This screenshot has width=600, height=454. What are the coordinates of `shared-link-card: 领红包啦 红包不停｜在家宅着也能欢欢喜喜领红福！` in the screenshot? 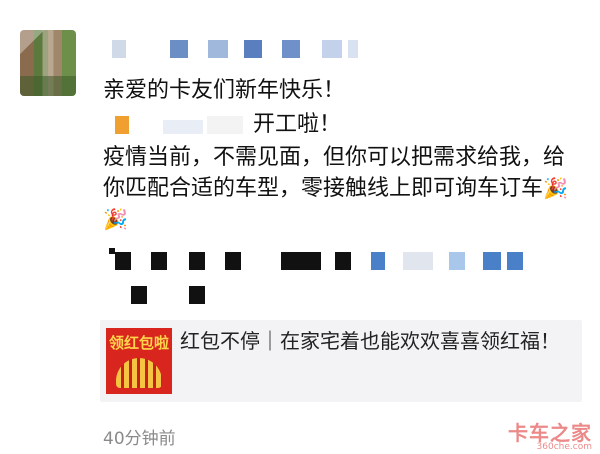 It's located at (341, 361).